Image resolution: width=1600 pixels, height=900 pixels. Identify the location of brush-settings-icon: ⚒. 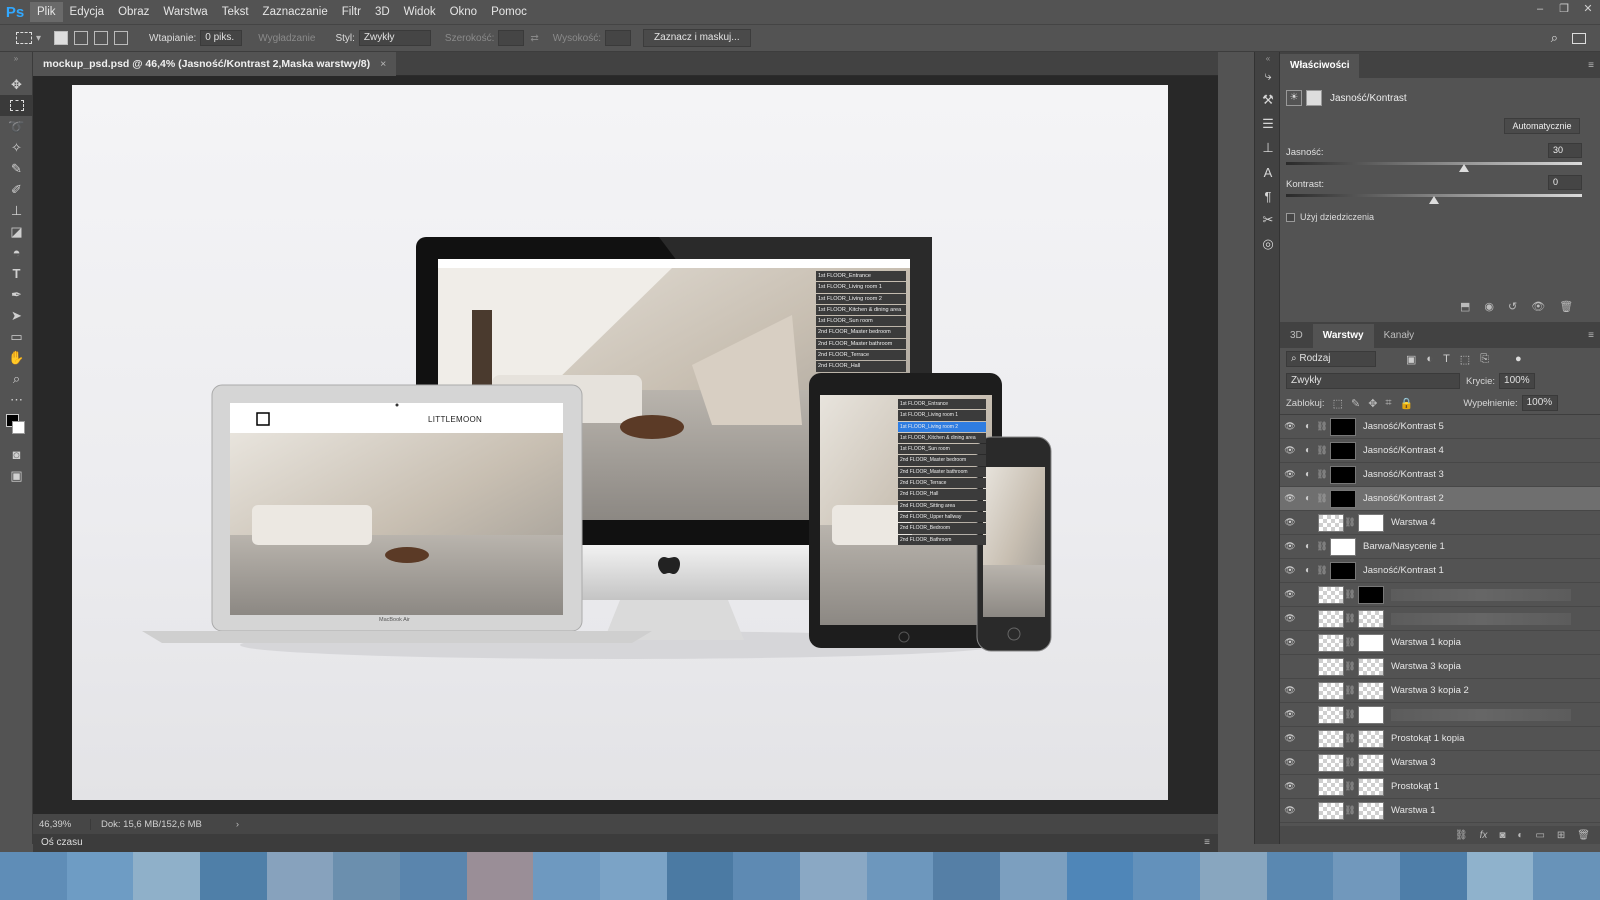
(1268, 100).